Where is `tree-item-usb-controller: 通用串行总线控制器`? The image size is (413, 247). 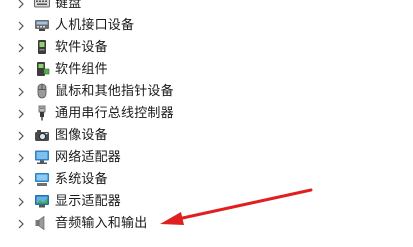
tree-item-usb-controller: 通用串行总线控制器 is located at coordinates (150, 114).